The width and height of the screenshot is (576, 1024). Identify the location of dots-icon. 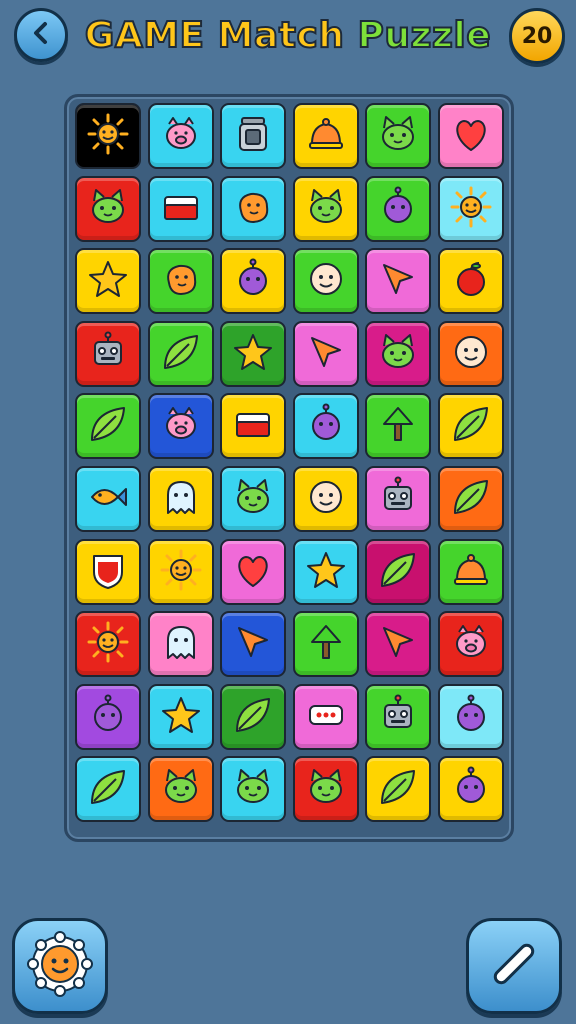
(326, 717).